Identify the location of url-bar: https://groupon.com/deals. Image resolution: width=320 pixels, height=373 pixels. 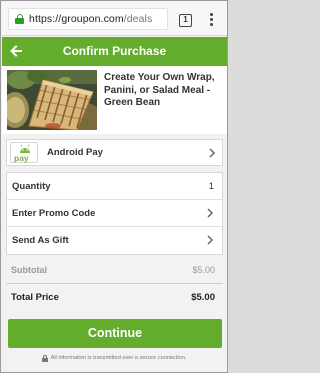
(88, 19).